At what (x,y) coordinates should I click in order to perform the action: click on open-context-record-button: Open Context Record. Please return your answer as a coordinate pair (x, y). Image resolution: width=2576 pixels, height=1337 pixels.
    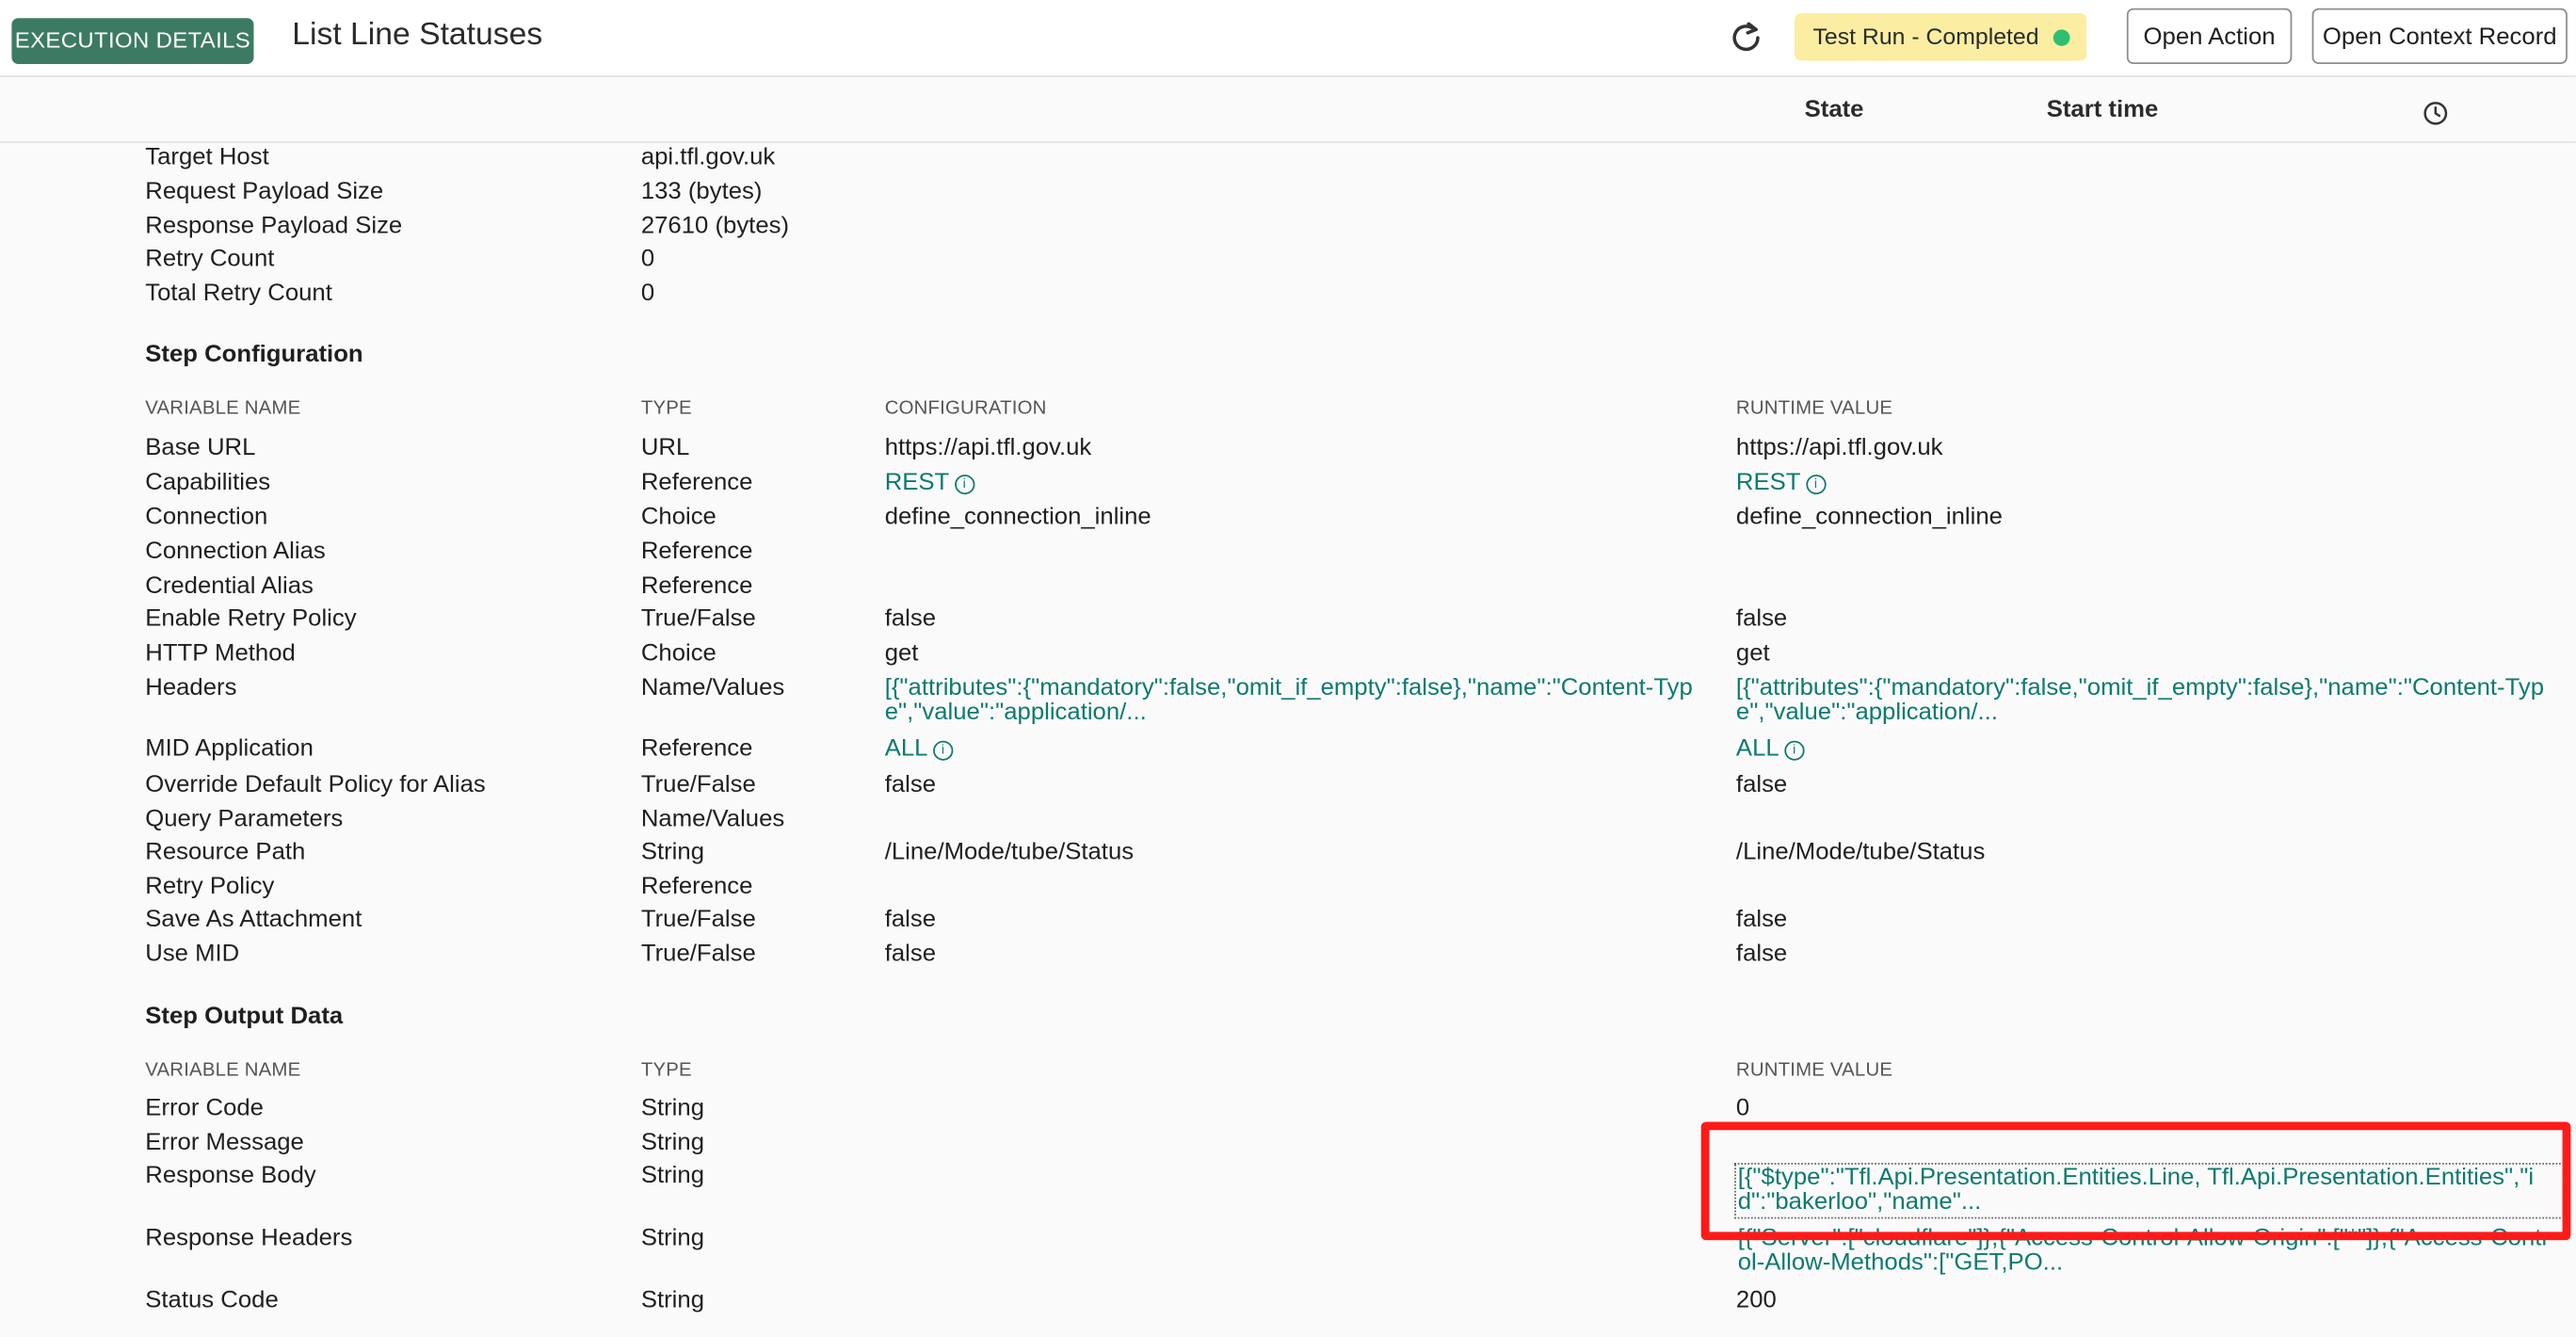
    Looking at the image, I should click on (2439, 36).